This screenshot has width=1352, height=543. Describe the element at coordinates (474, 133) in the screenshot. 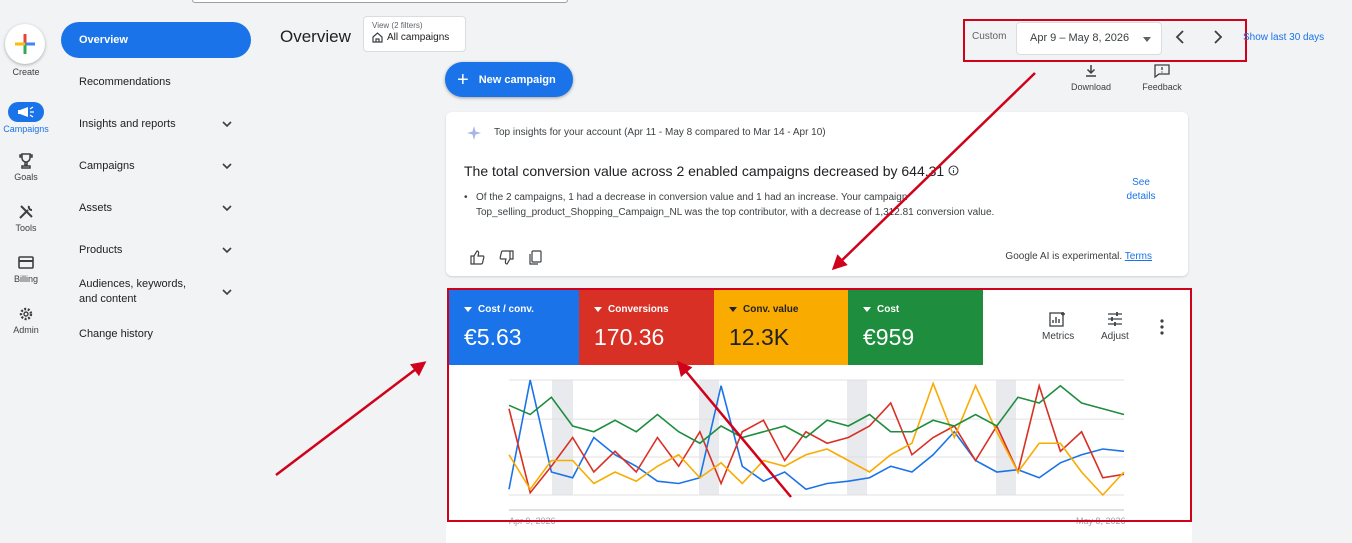

I see `sparkle-icon` at that location.